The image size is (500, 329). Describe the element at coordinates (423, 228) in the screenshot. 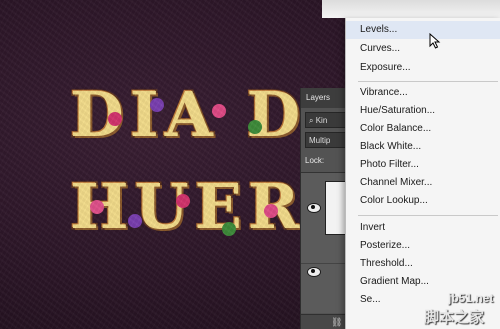

I see `menu-item-invert: Invert` at that location.